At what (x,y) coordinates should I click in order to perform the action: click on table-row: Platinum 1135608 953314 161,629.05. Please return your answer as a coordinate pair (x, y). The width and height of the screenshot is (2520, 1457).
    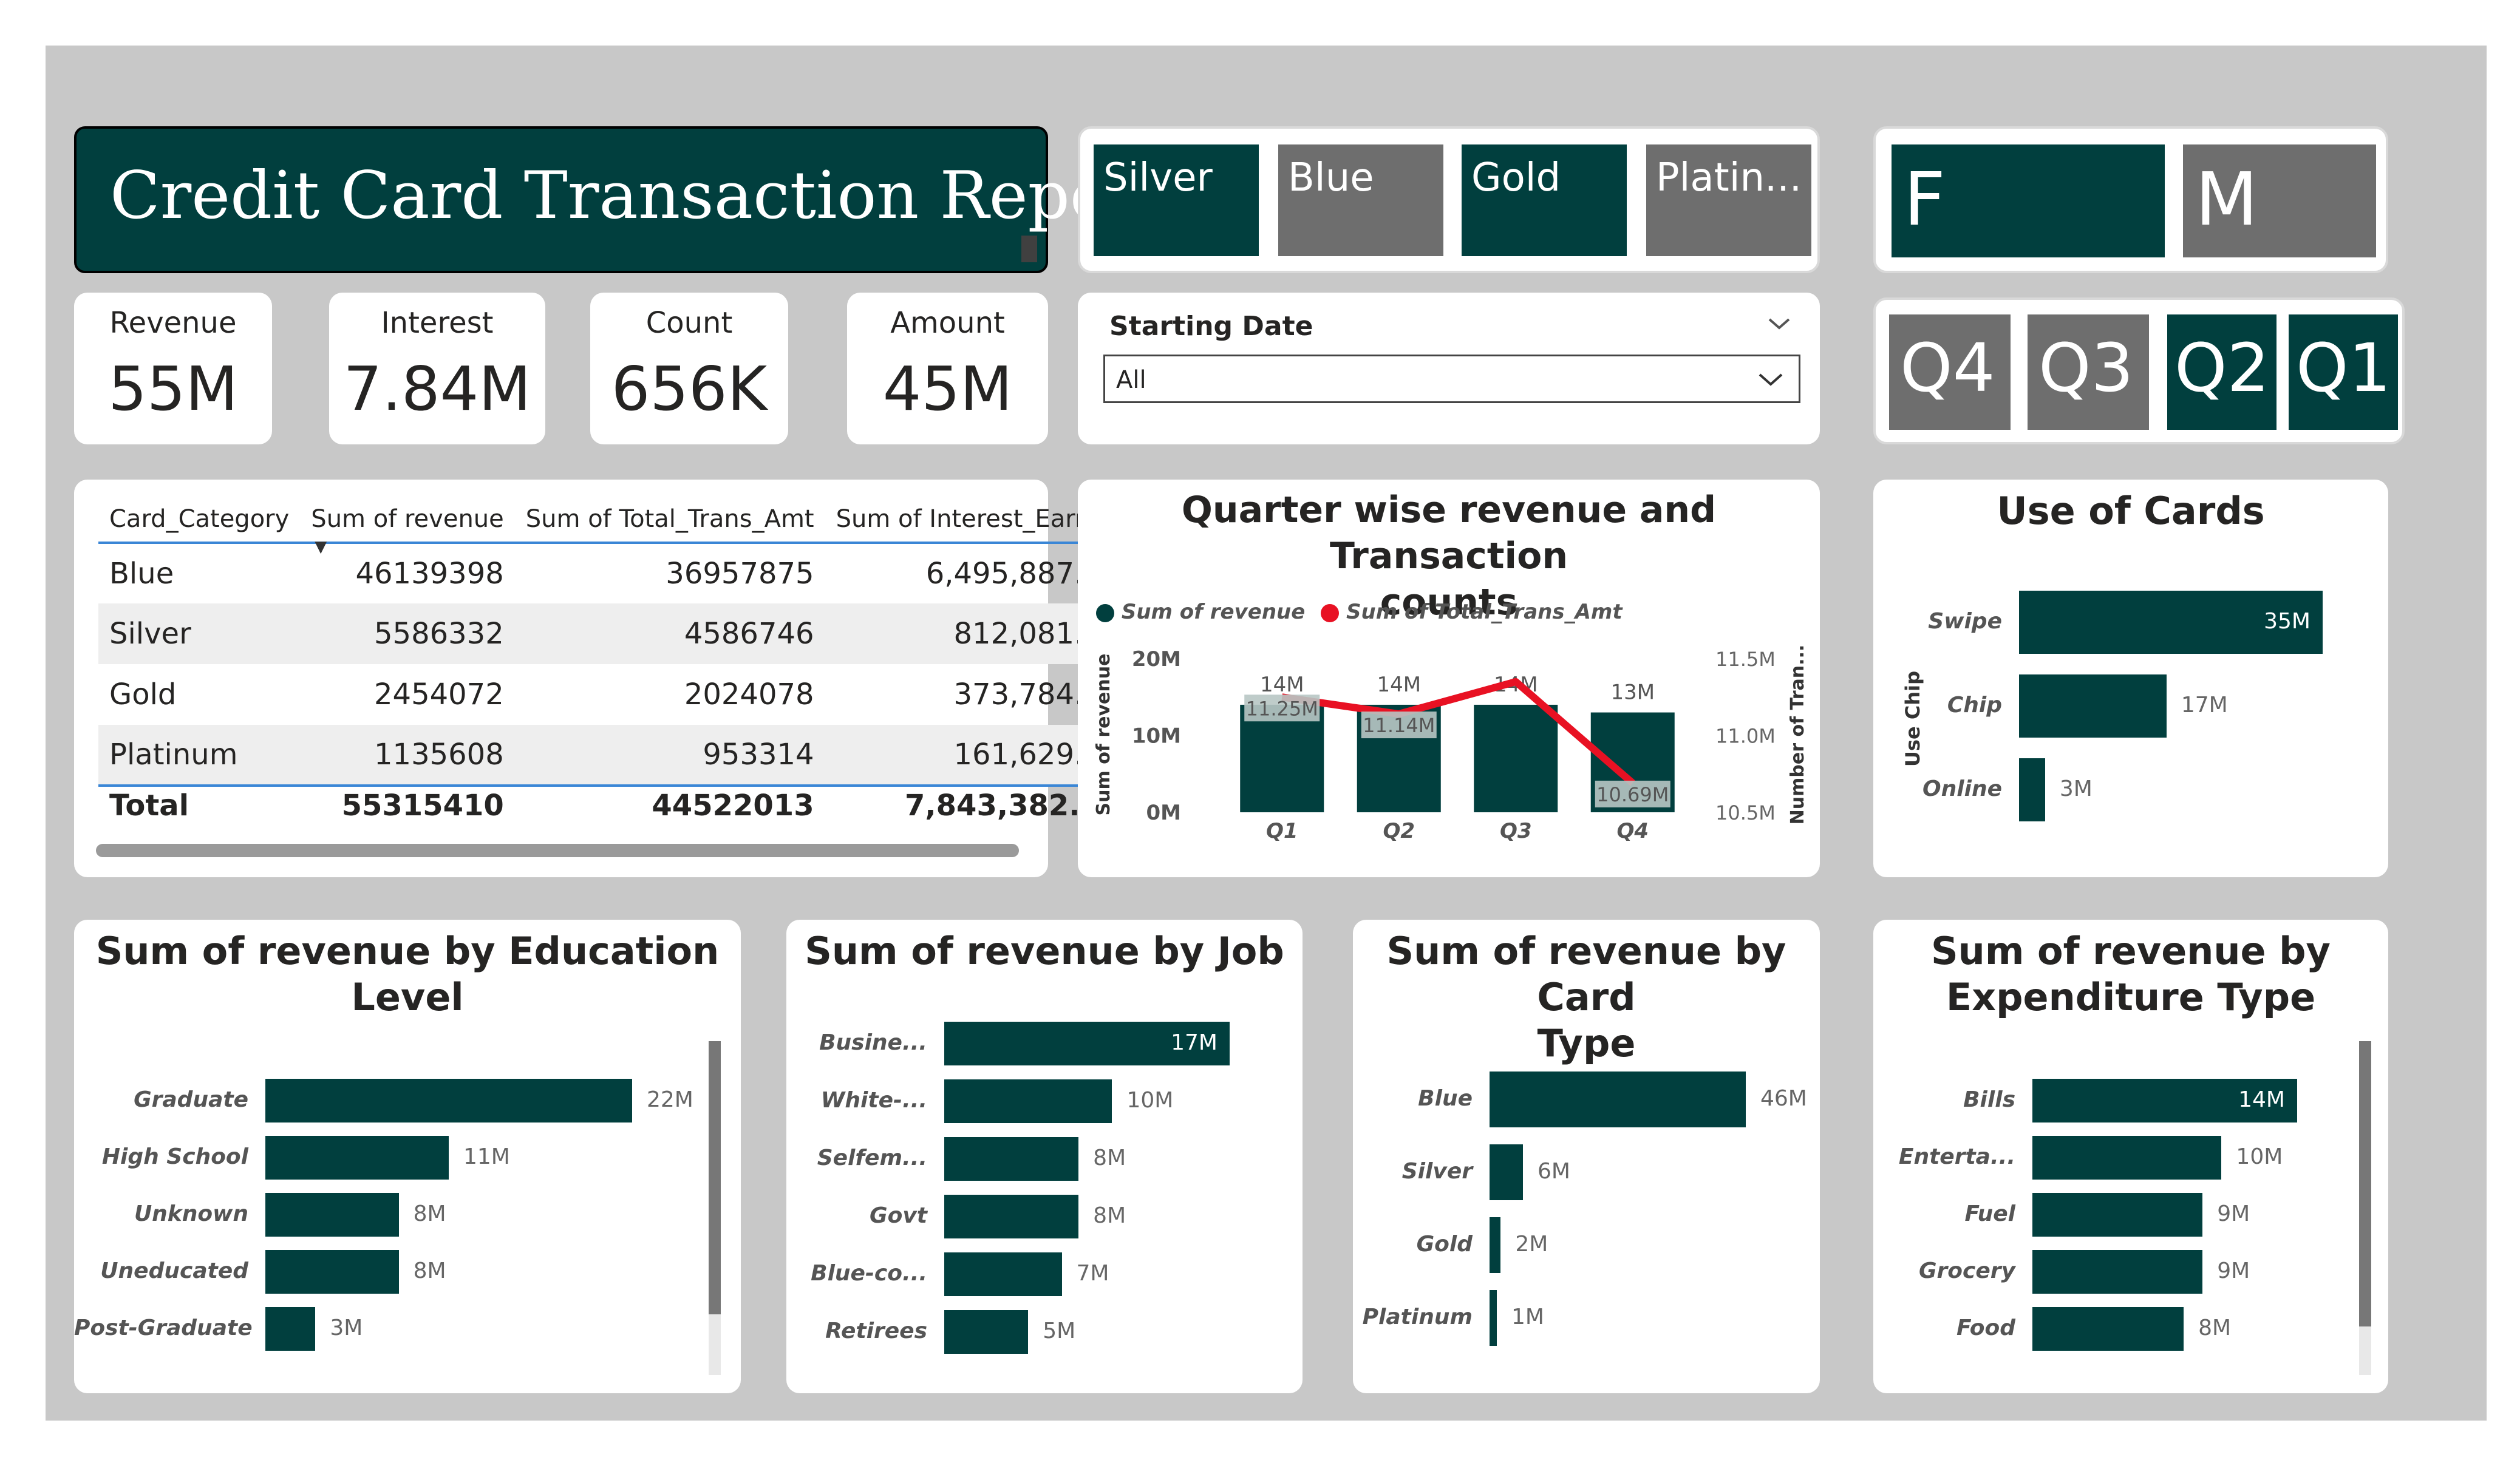
    Looking at the image, I should click on (615, 755).